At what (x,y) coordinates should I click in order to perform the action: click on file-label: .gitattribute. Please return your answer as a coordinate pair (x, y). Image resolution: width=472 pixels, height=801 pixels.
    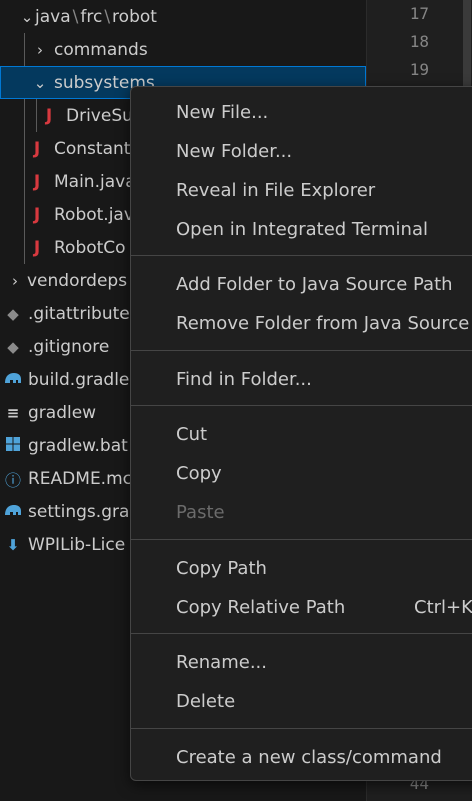
    Looking at the image, I should click on (79, 313).